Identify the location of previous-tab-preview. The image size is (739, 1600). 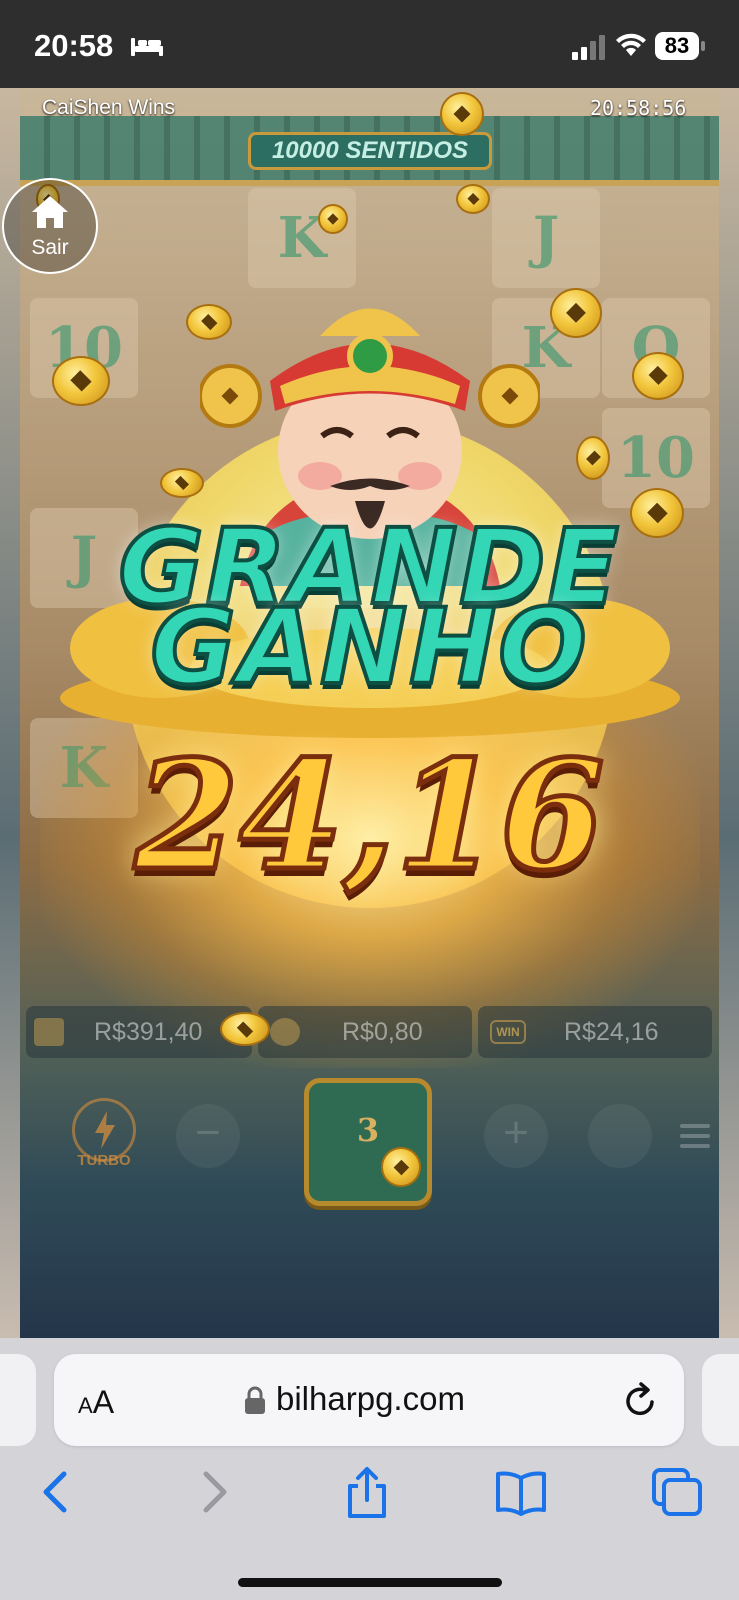
(18, 1400).